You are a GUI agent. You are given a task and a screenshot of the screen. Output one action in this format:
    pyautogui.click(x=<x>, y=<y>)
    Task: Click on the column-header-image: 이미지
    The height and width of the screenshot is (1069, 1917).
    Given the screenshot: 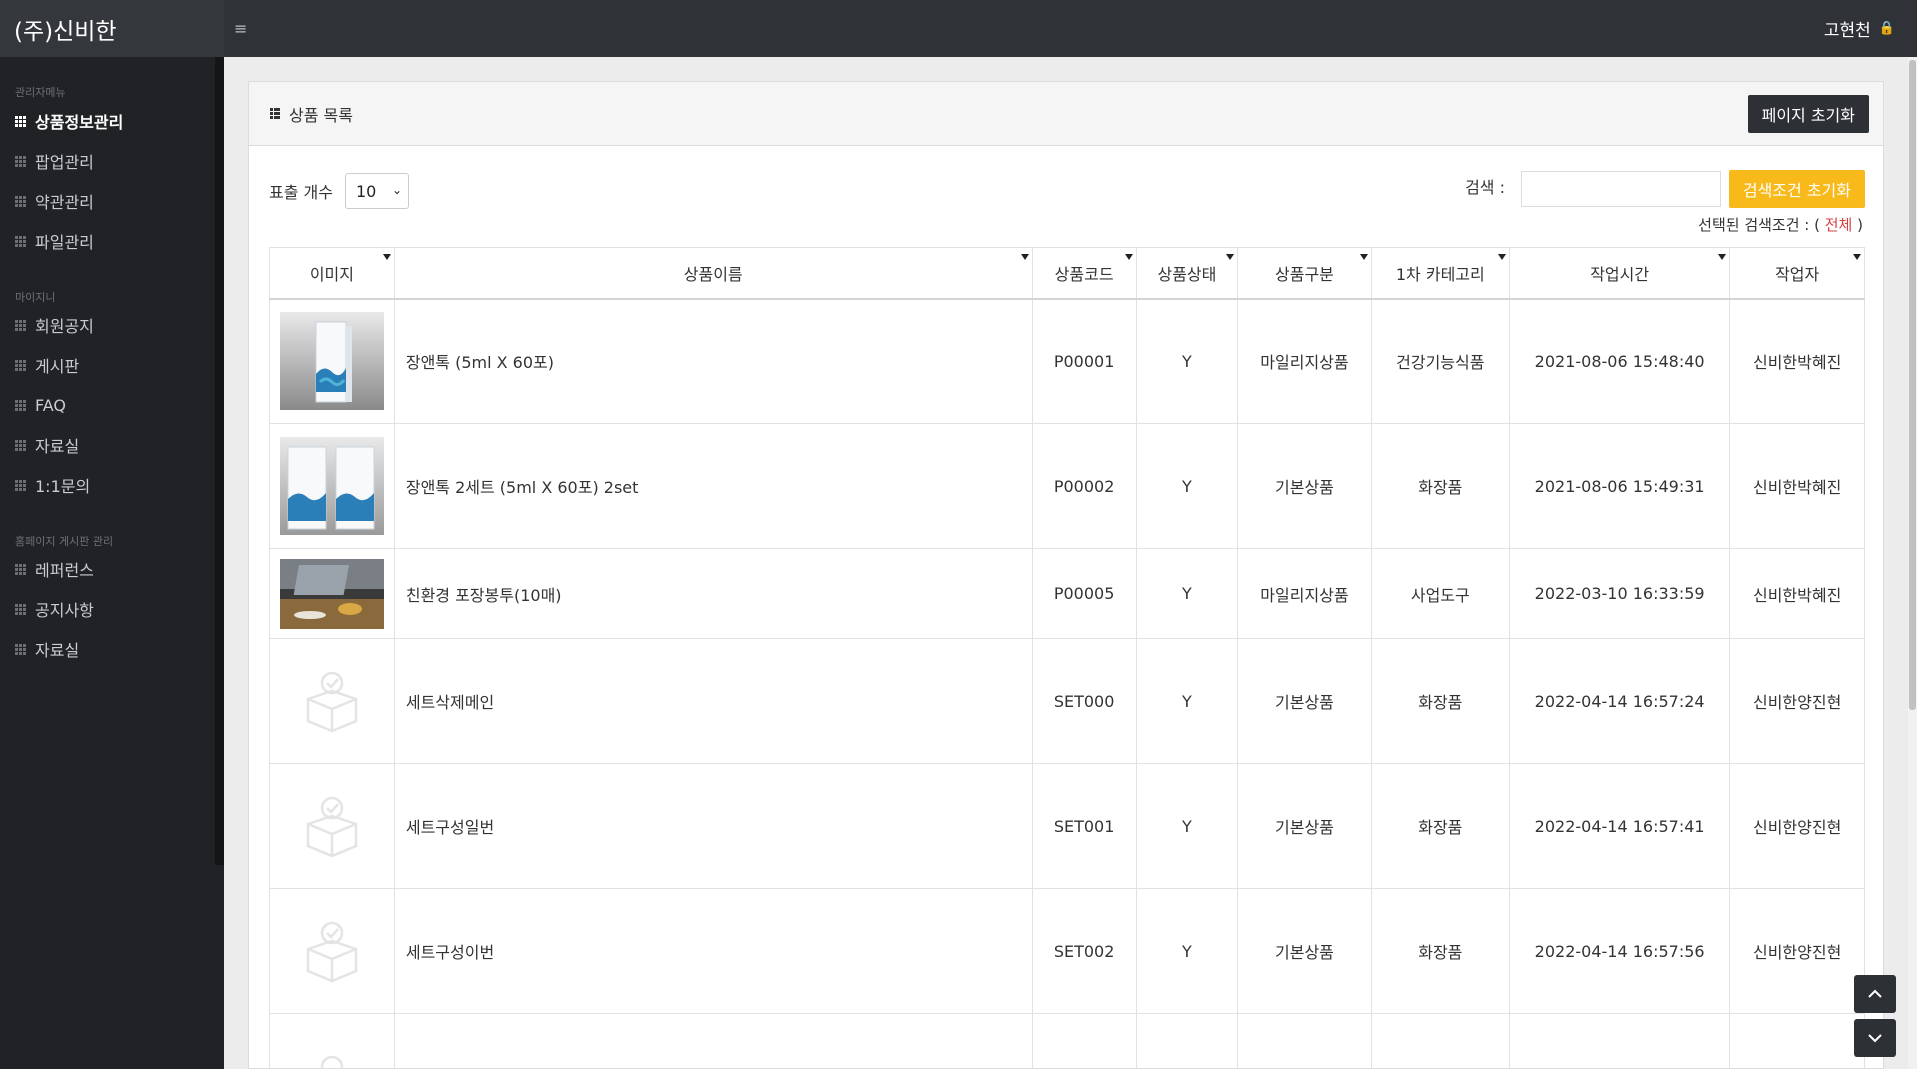 What is the action you would take?
    pyautogui.click(x=332, y=273)
    